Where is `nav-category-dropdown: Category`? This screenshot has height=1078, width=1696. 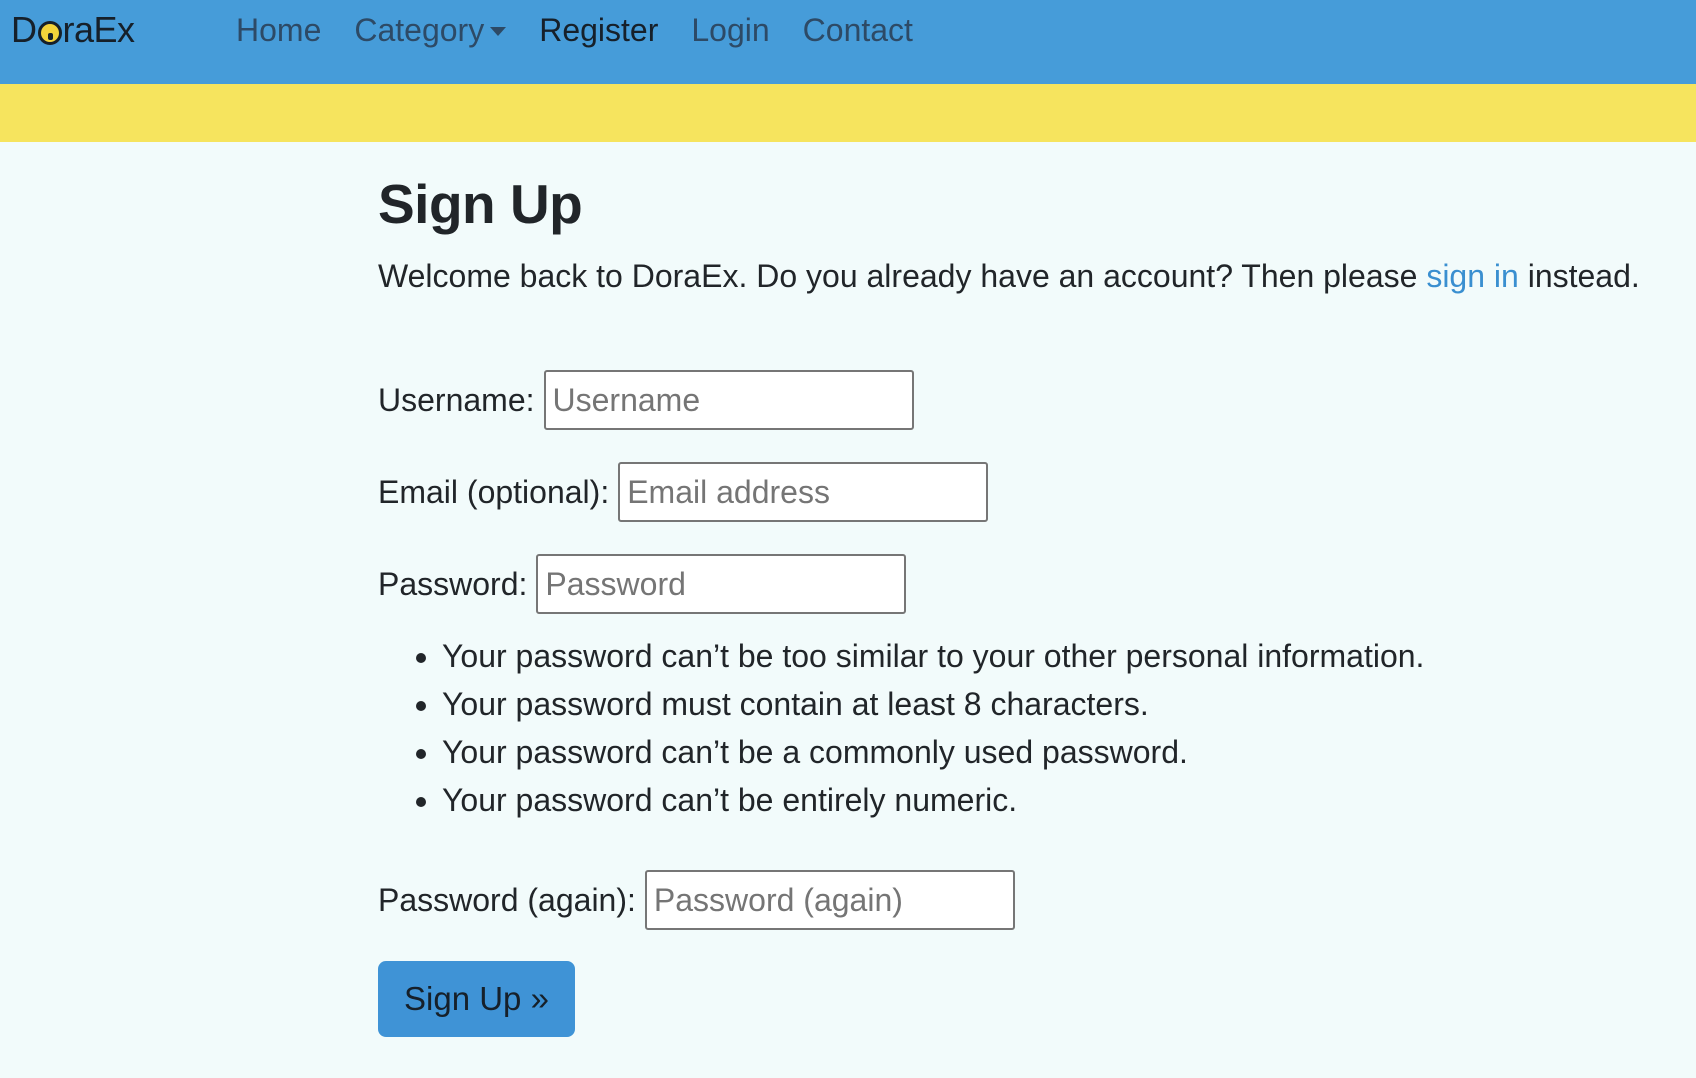 nav-category-dropdown: Category is located at coordinates (430, 30).